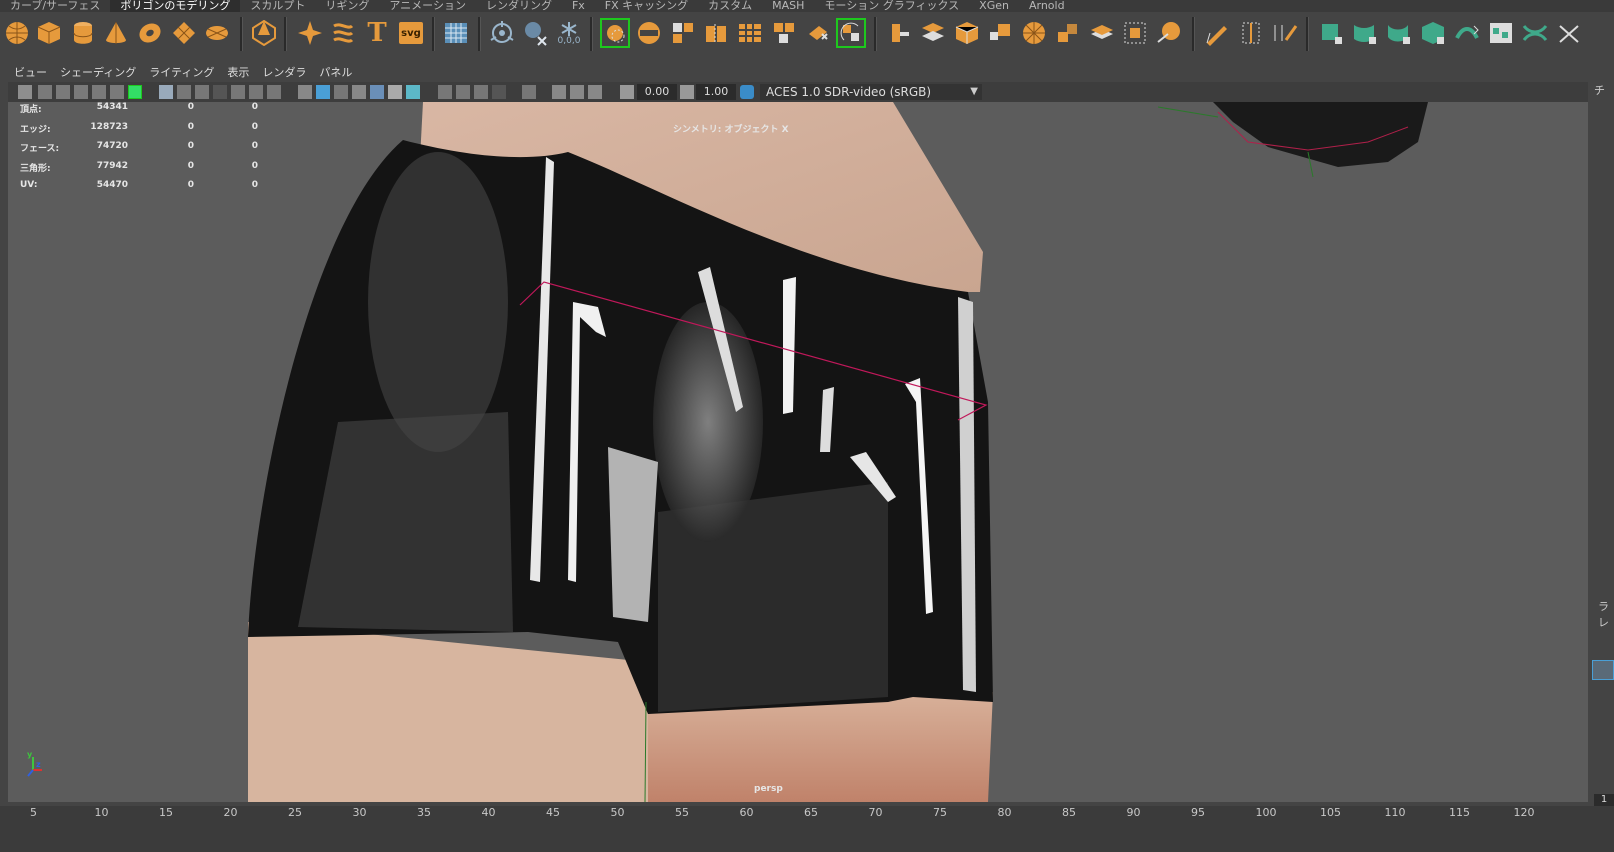 The image size is (1614, 852). Describe the element at coordinates (411, 33) in the screenshot. I see `svg-icon: svg` at that location.